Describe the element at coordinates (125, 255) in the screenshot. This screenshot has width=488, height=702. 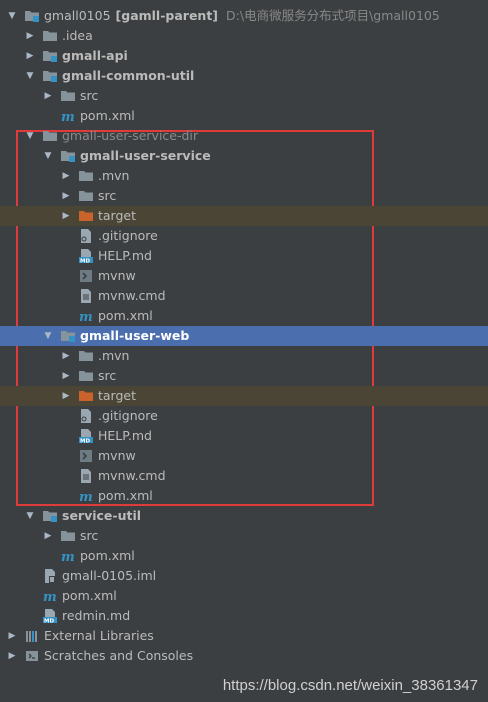
I see `tree-item-label: HELP.md` at that location.